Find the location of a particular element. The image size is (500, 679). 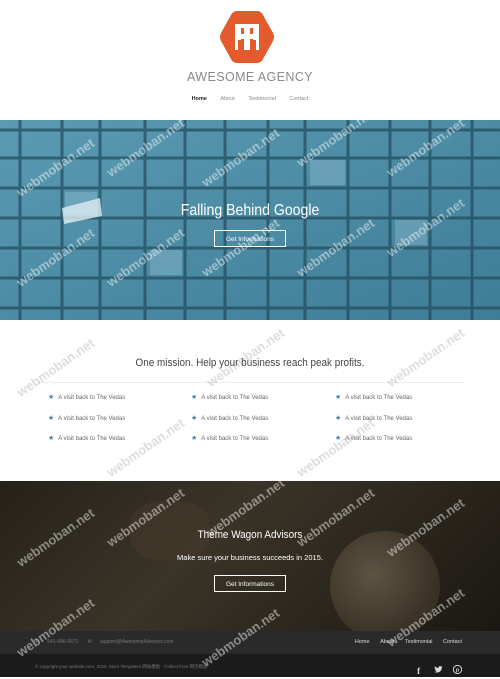

advisors-title: Theme Wagon Advisors is located at coordinates (250, 535).